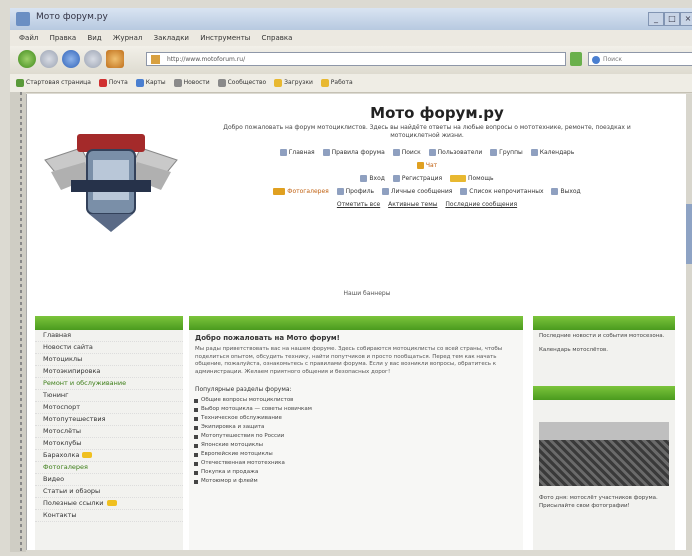 The height and width of the screenshot is (556, 692). I want to click on header-links-row: Чат, so click(427, 165).